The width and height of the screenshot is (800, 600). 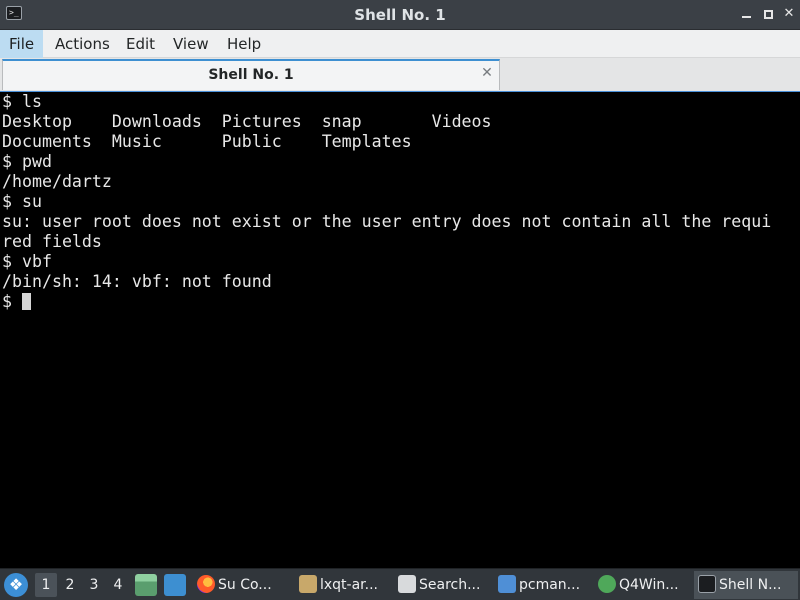 What do you see at coordinates (22, 201) in the screenshot?
I see `terminal-line: $ su` at bounding box center [22, 201].